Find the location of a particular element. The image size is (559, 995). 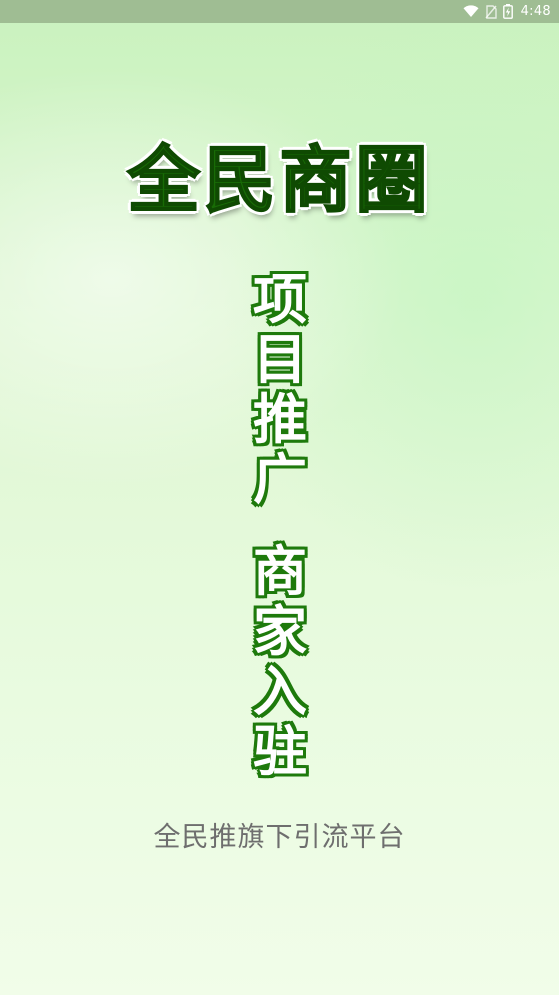

no-sim-icon is located at coordinates (491, 11).